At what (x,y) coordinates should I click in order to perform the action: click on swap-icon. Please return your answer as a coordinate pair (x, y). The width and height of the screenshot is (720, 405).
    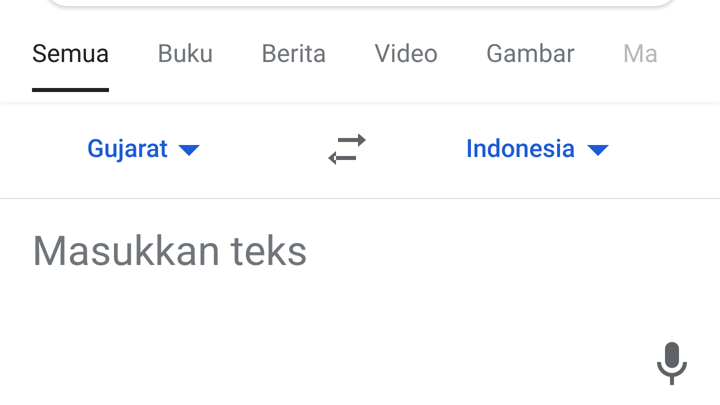
    Looking at the image, I should click on (347, 150).